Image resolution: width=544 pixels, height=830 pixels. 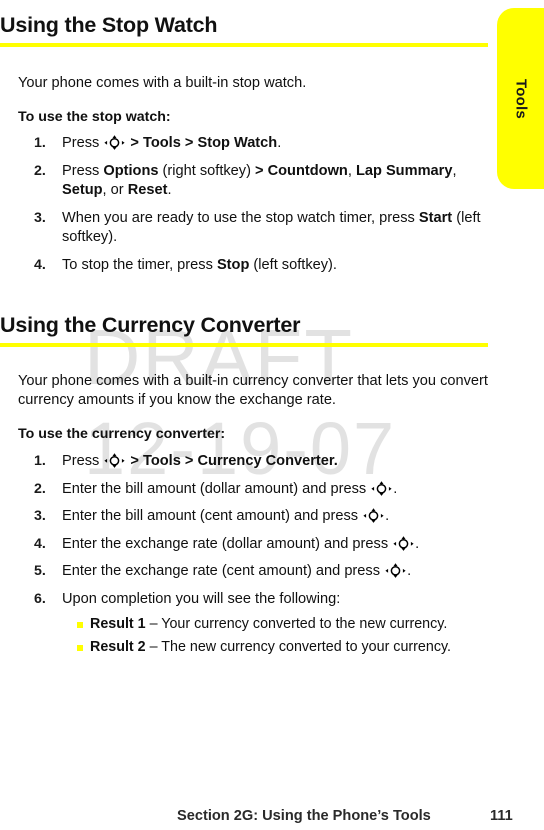 I want to click on step-text: (left softkey)., so click(x=293, y=264).